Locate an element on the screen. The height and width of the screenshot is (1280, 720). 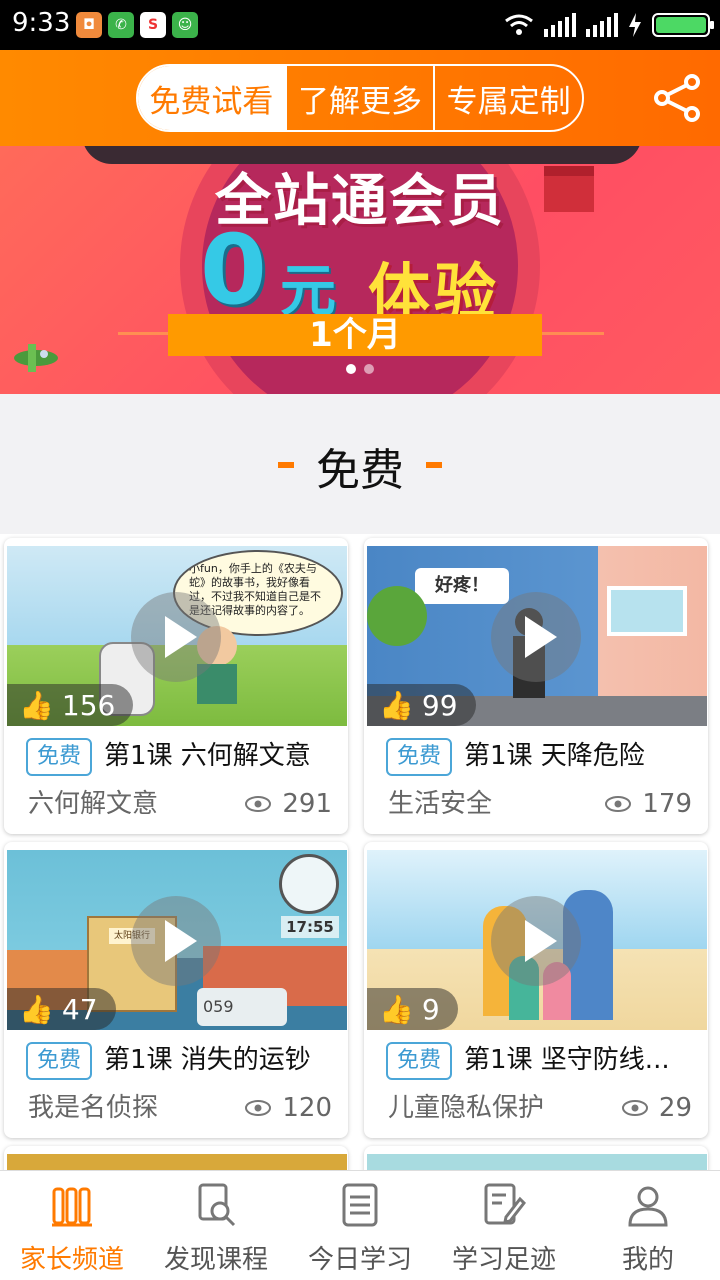
like-count: 99 is located at coordinates (439, 705).